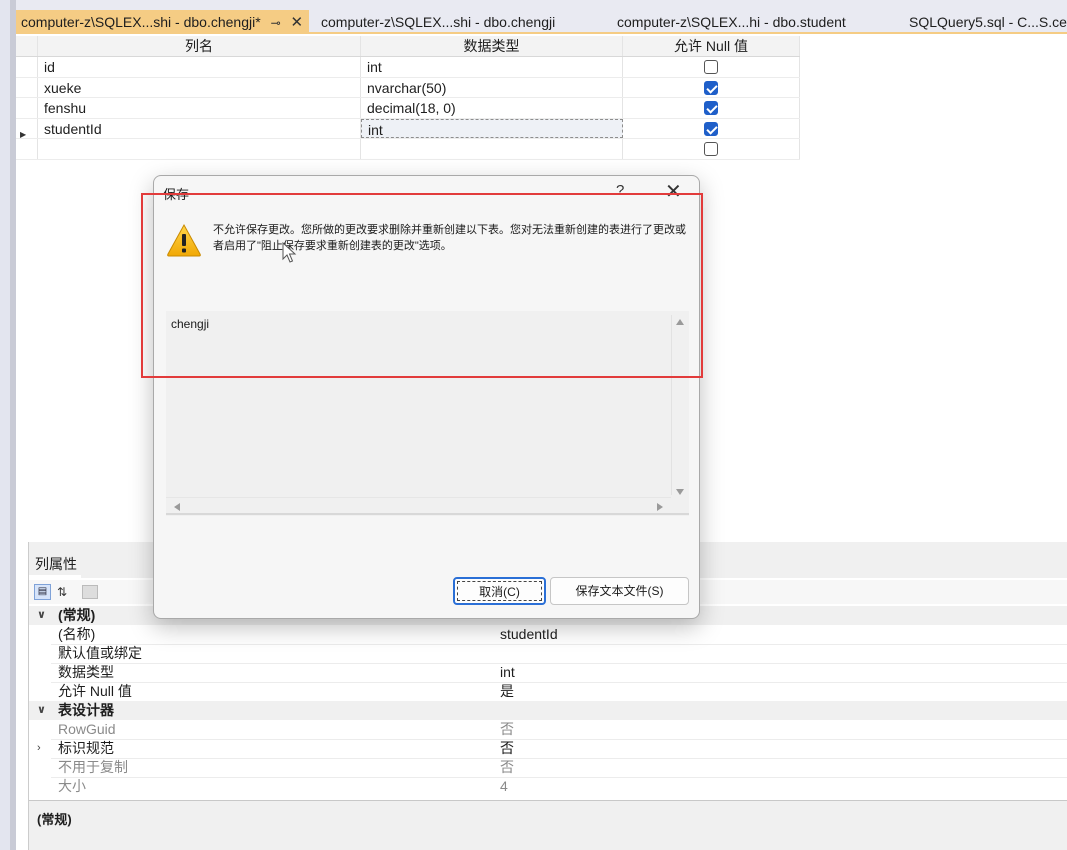 The height and width of the screenshot is (850, 1067). Describe the element at coordinates (427, 514) in the screenshot. I see `divider` at that location.